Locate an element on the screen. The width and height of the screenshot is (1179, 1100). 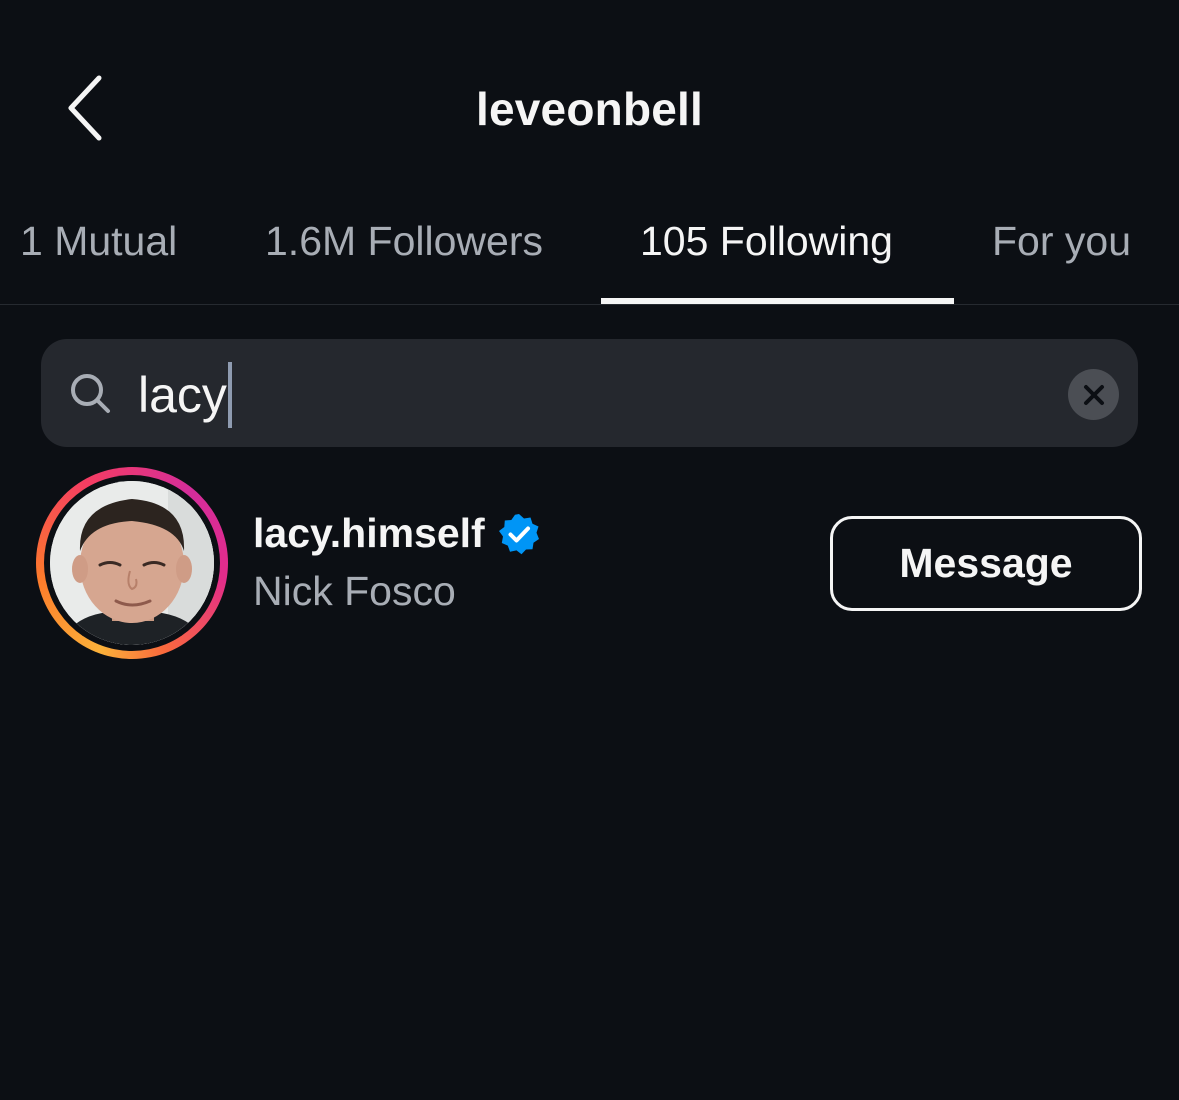
tab-following: 105 Following is located at coordinates (766, 241).